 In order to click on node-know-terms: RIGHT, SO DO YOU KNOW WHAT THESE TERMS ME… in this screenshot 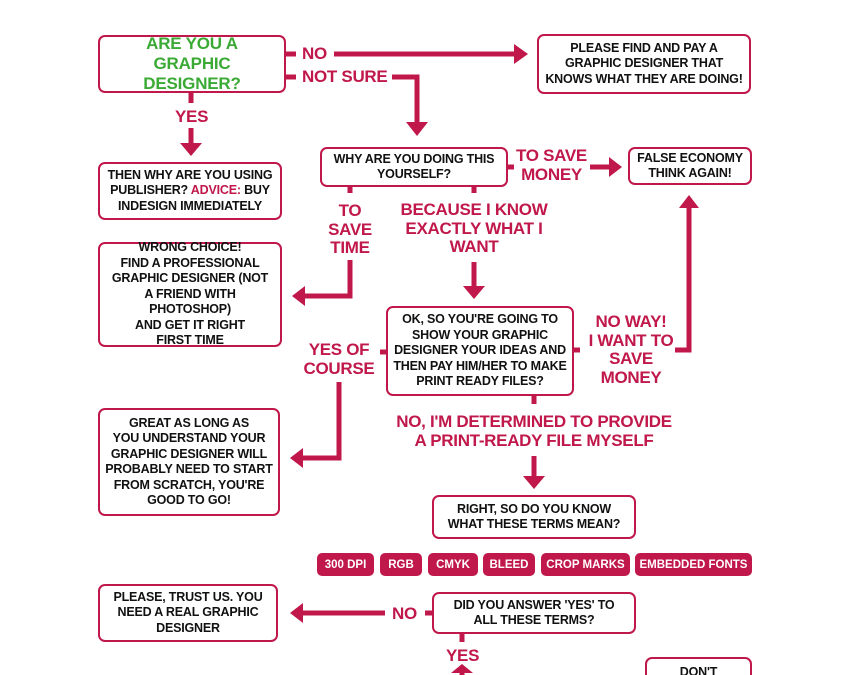, I will do `click(534, 517)`.